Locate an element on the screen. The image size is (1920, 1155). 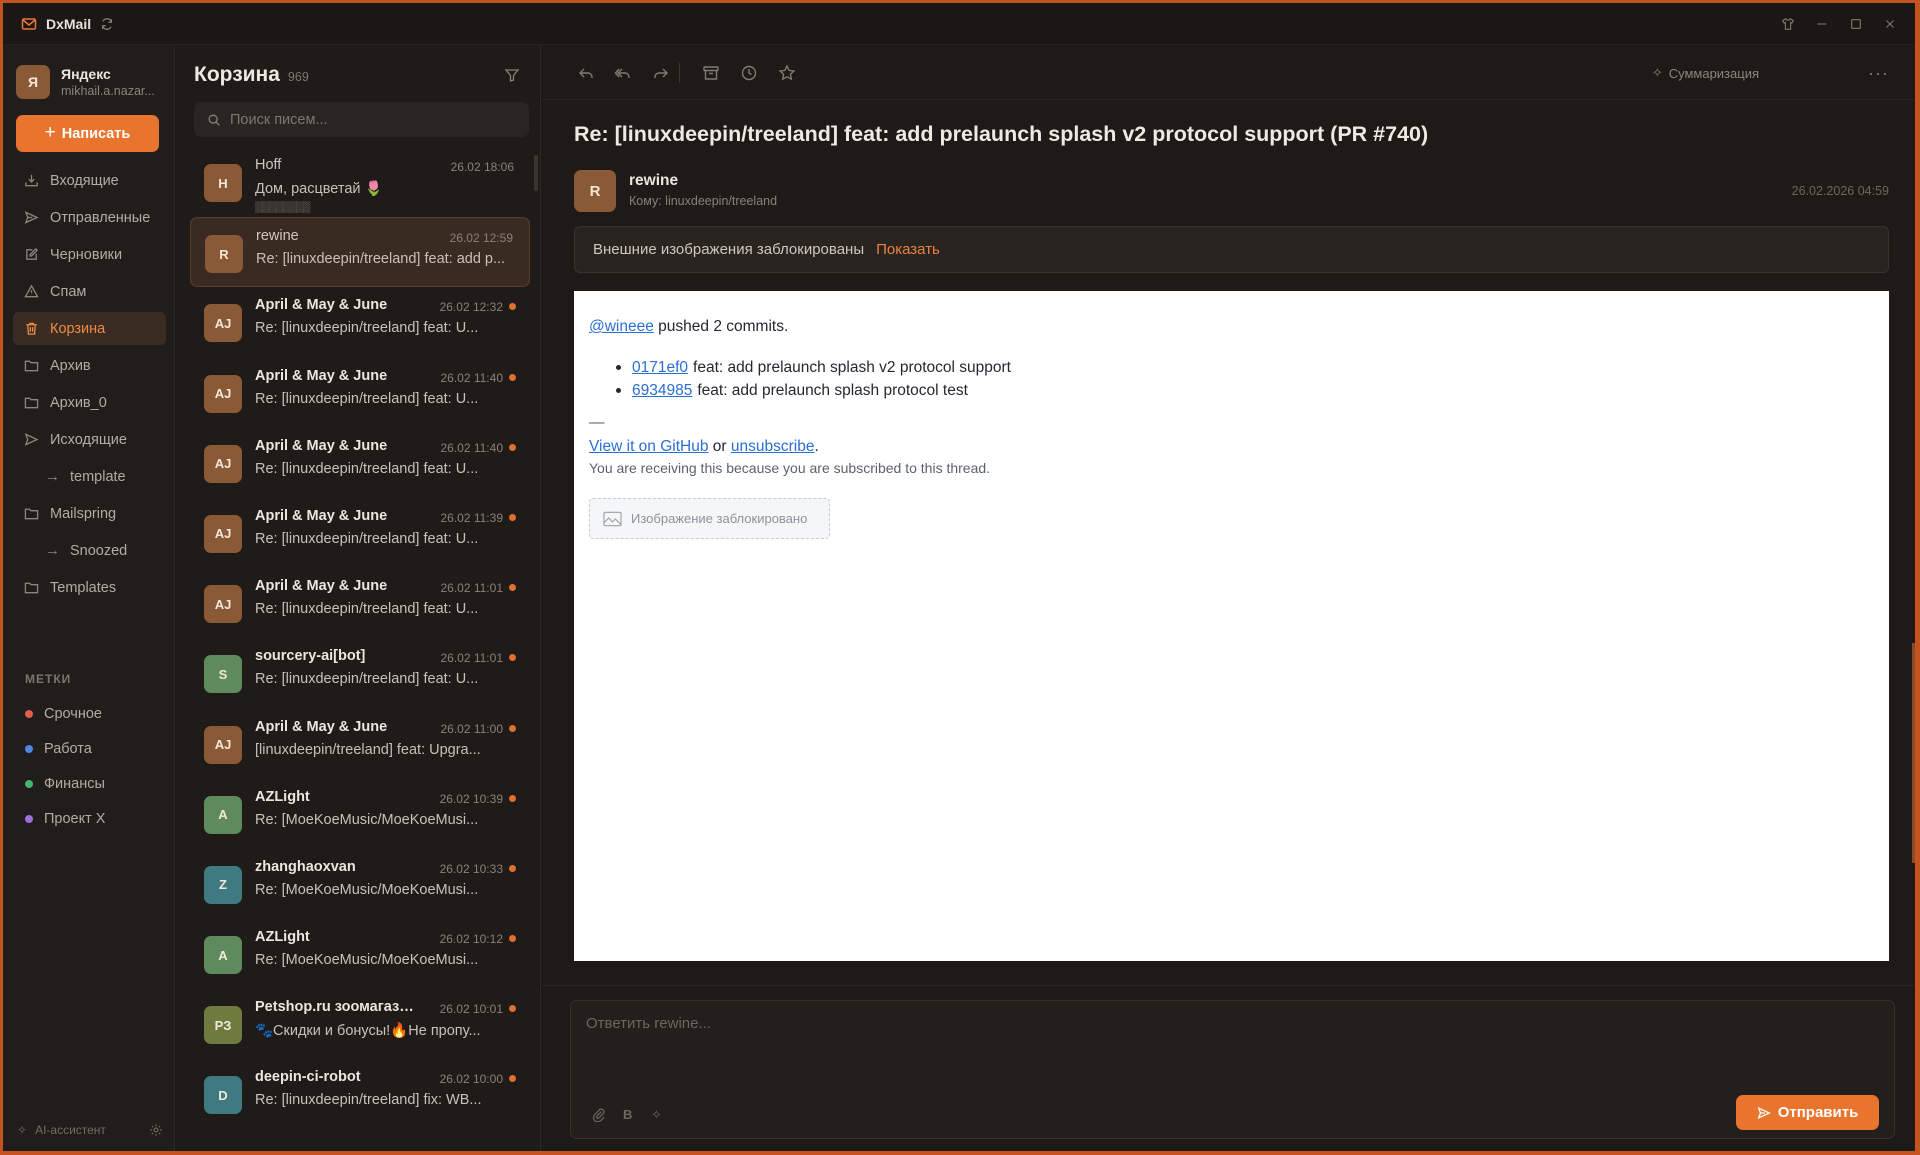
unsubscribe-link: unsubscribe is located at coordinates (773, 446).